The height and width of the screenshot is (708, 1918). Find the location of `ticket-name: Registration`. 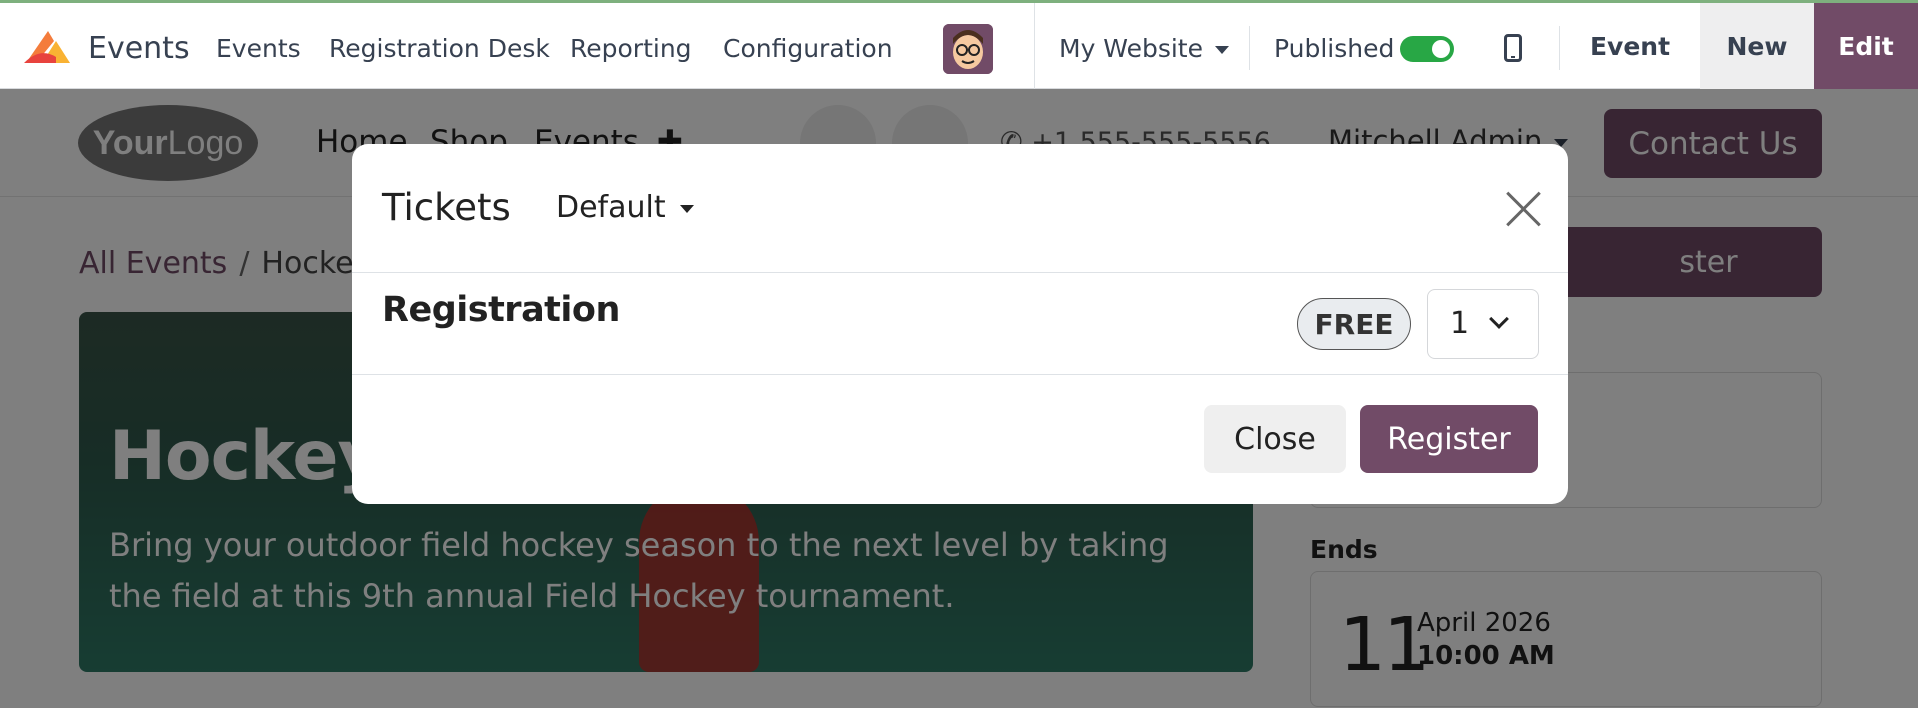

ticket-name: Registration is located at coordinates (501, 310).